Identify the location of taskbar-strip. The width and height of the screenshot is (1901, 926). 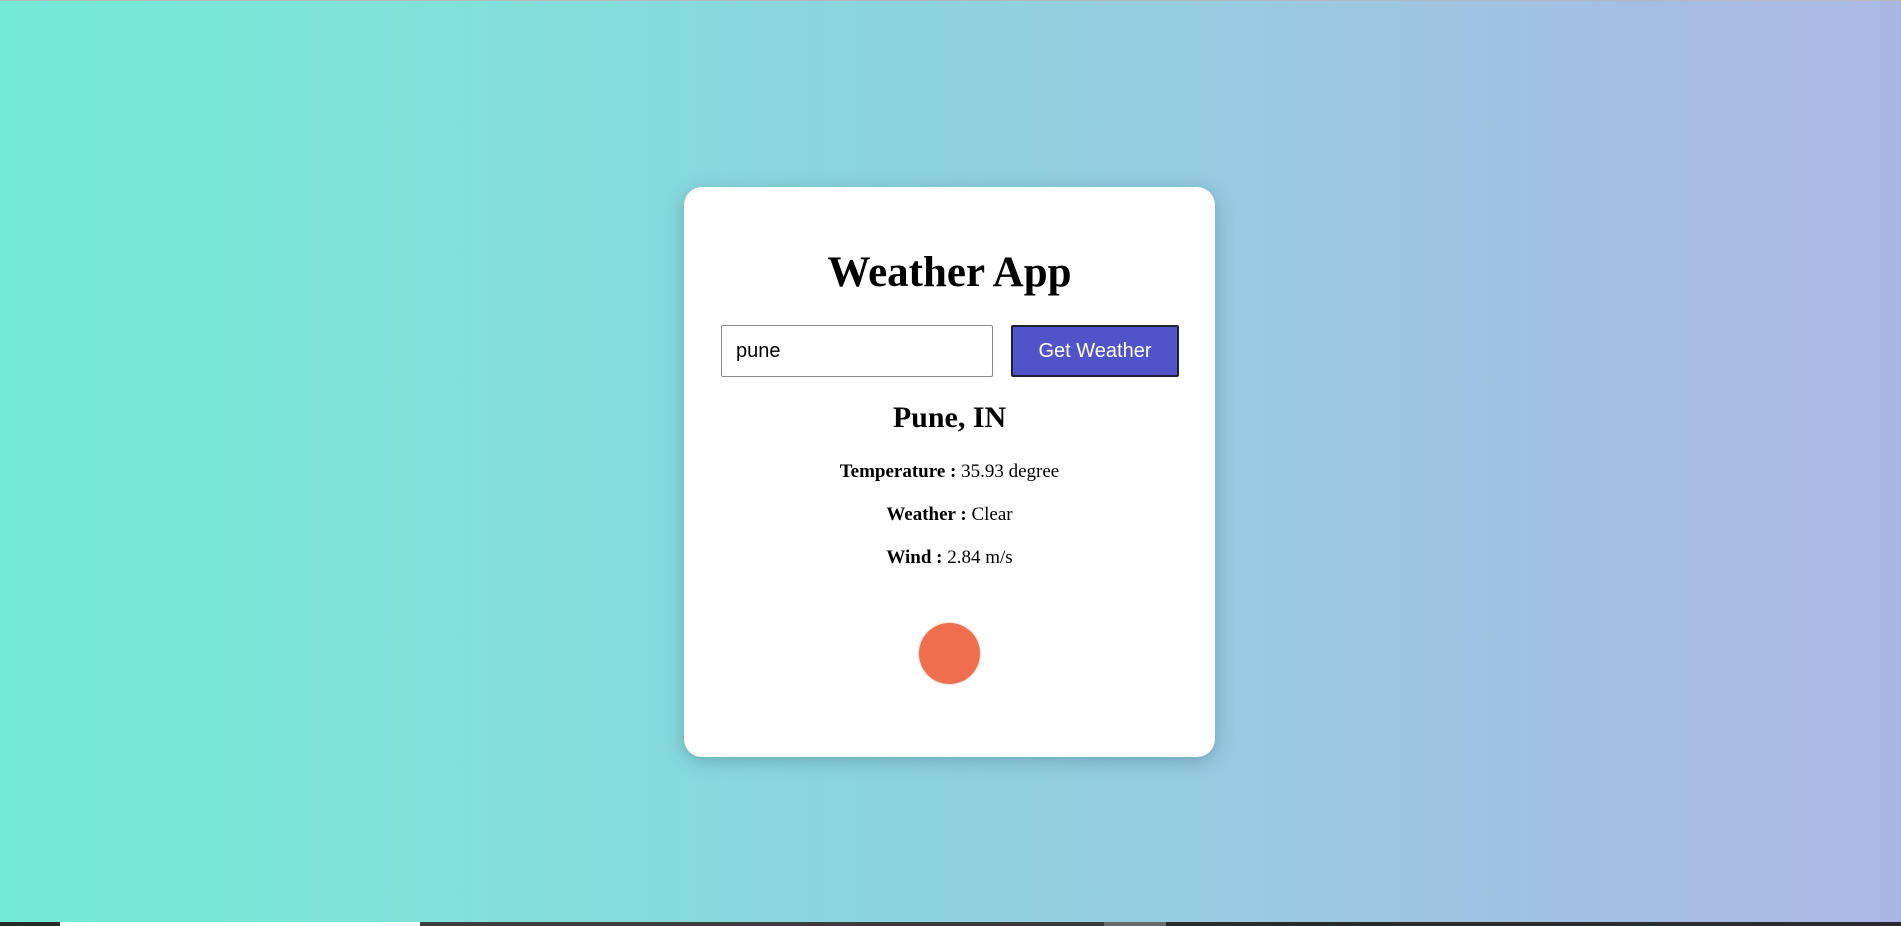
(950, 924).